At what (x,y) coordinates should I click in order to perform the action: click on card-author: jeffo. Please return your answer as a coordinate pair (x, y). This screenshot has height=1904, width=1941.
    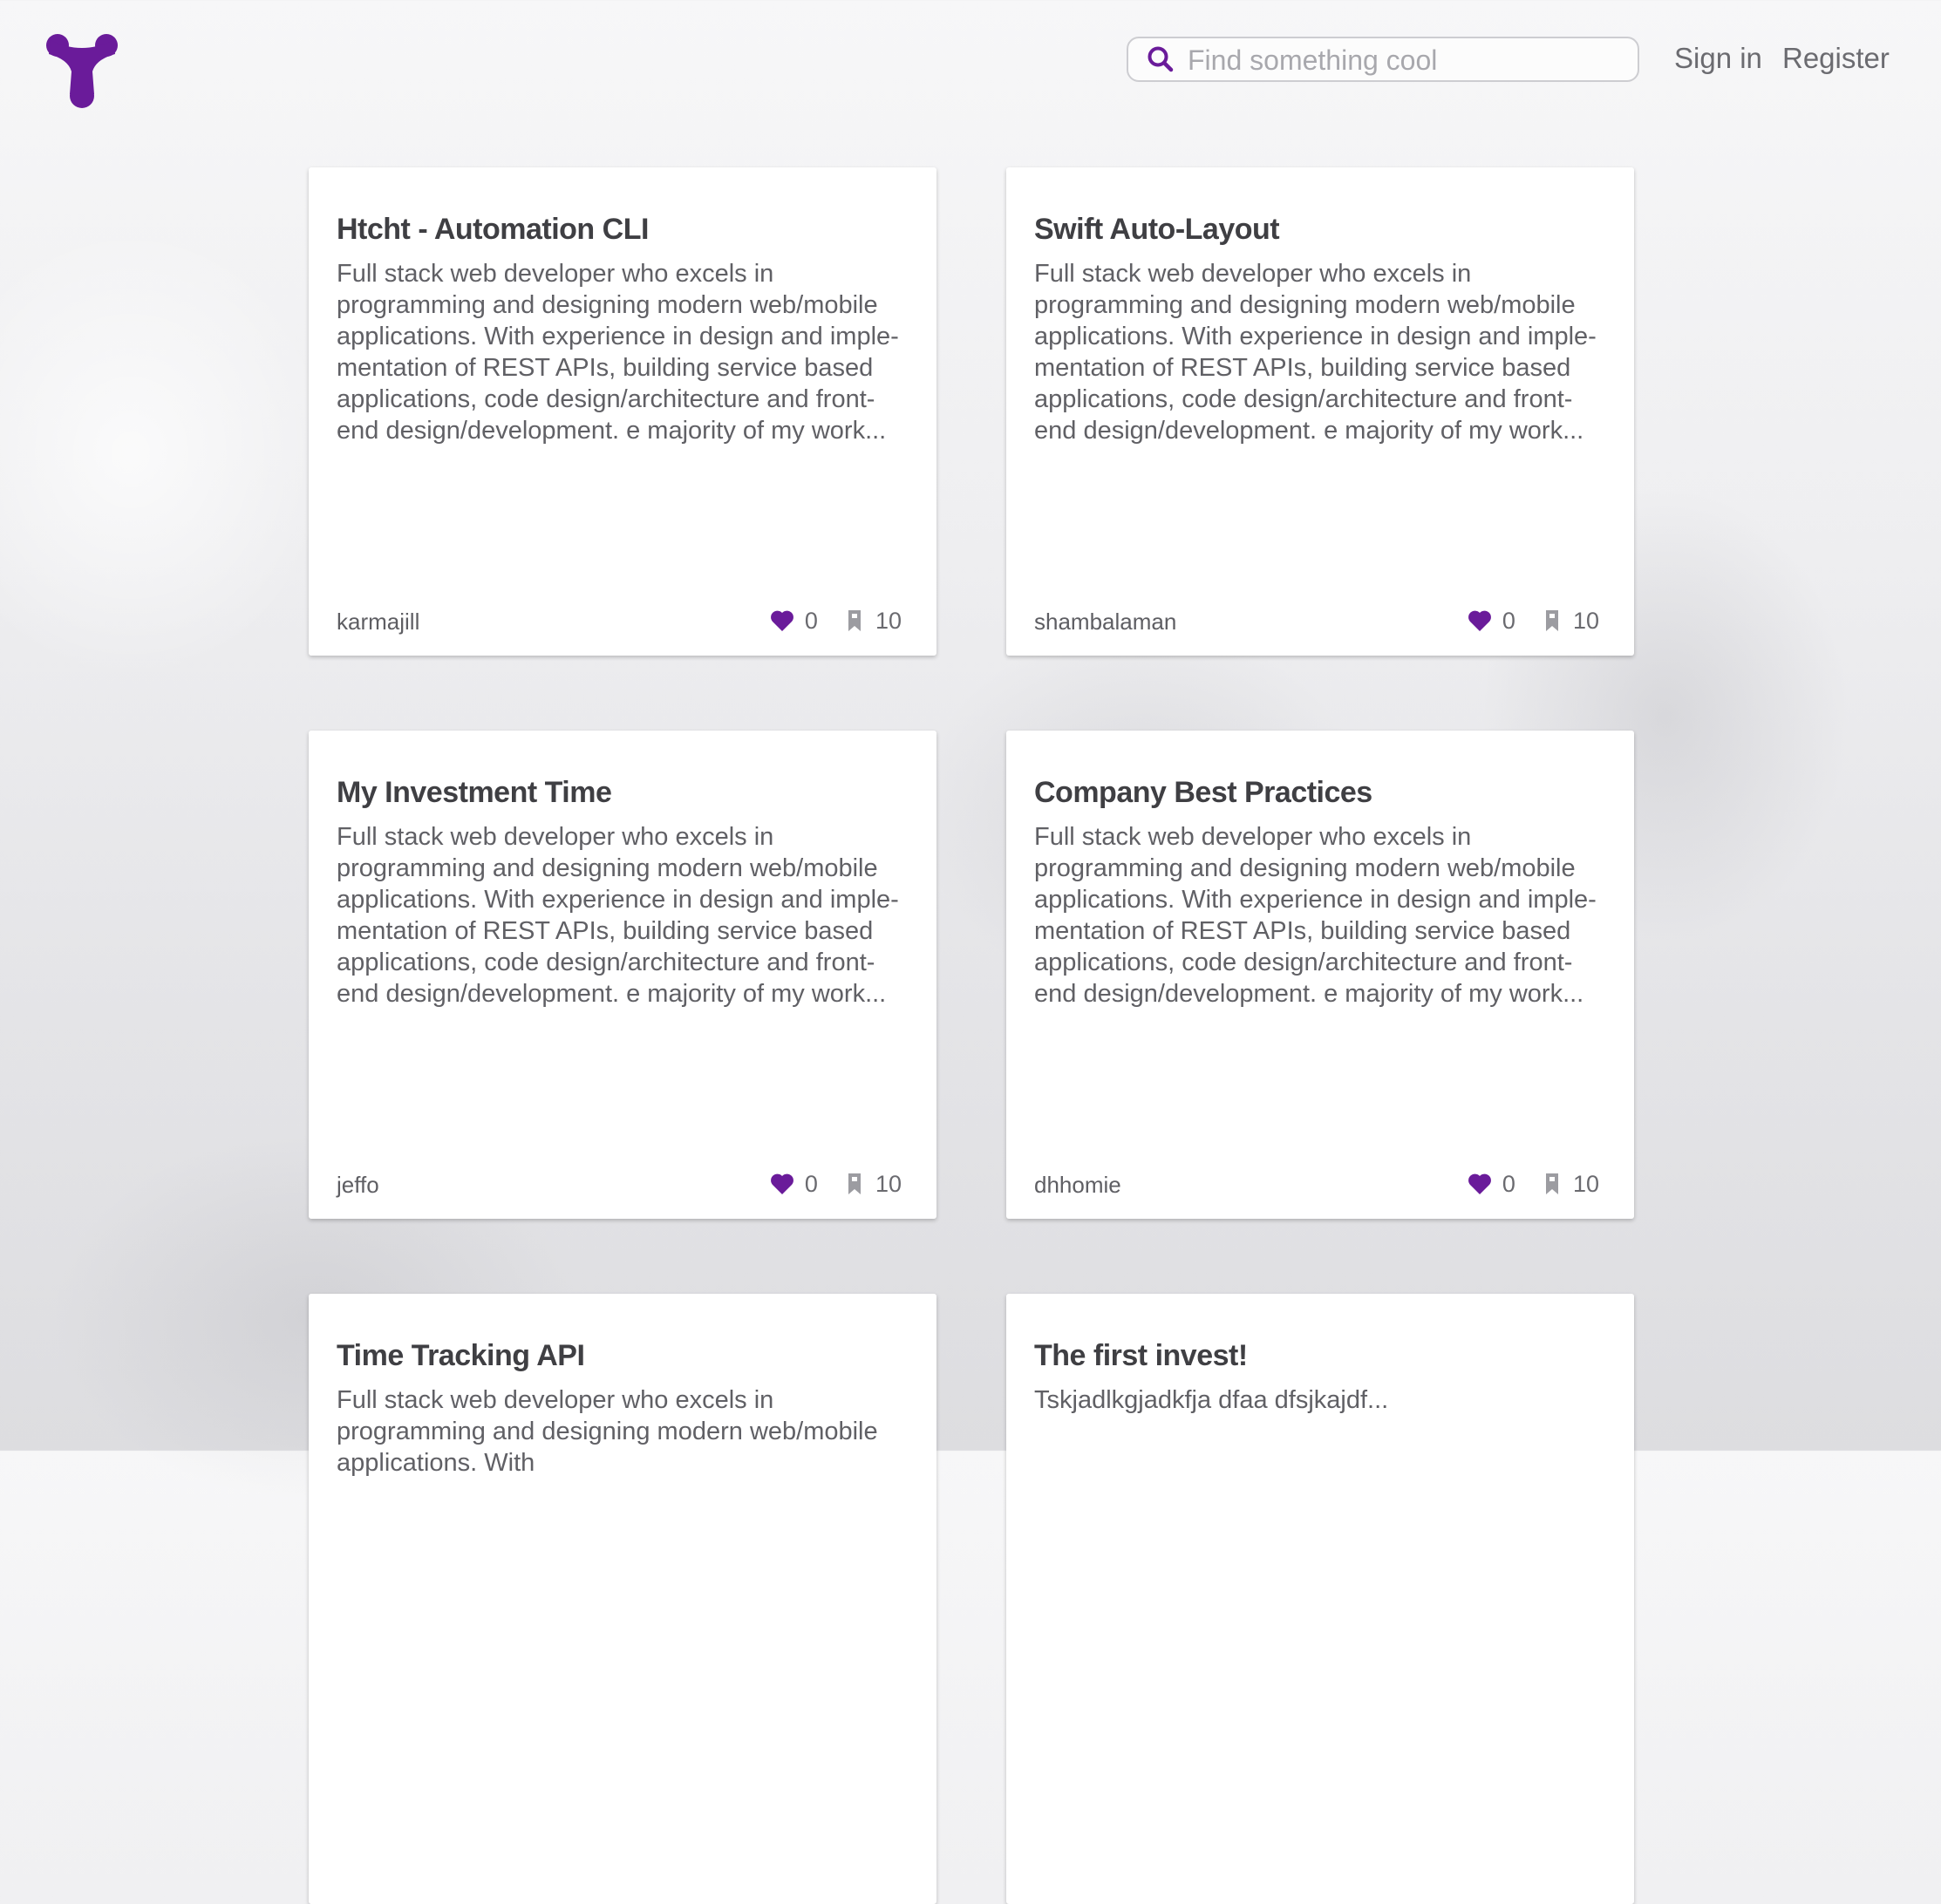
    Looking at the image, I should click on (358, 1185).